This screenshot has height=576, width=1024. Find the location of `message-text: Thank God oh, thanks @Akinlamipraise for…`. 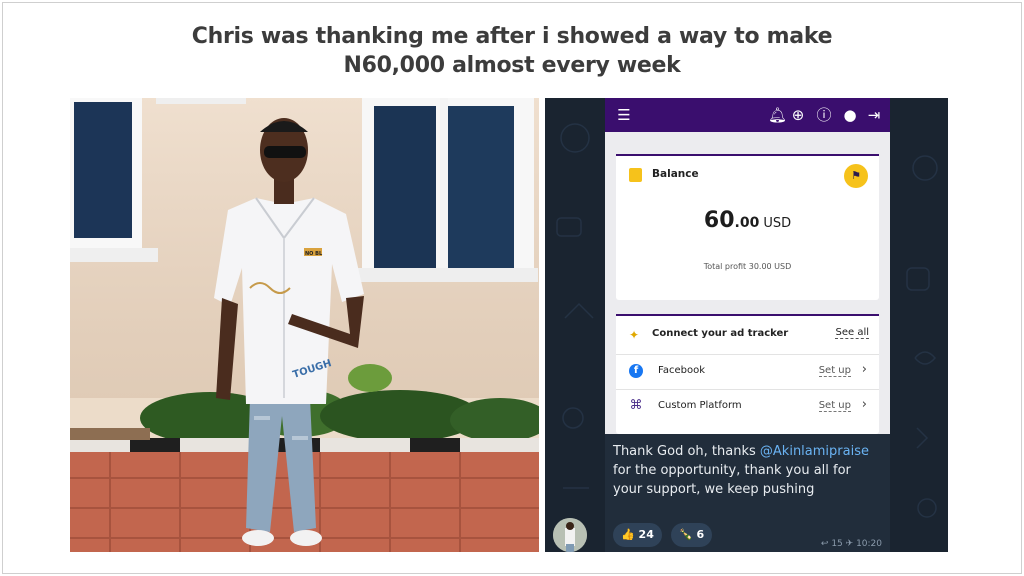

message-text: Thank God oh, thanks @Akinlamipraise for… is located at coordinates (748, 470).